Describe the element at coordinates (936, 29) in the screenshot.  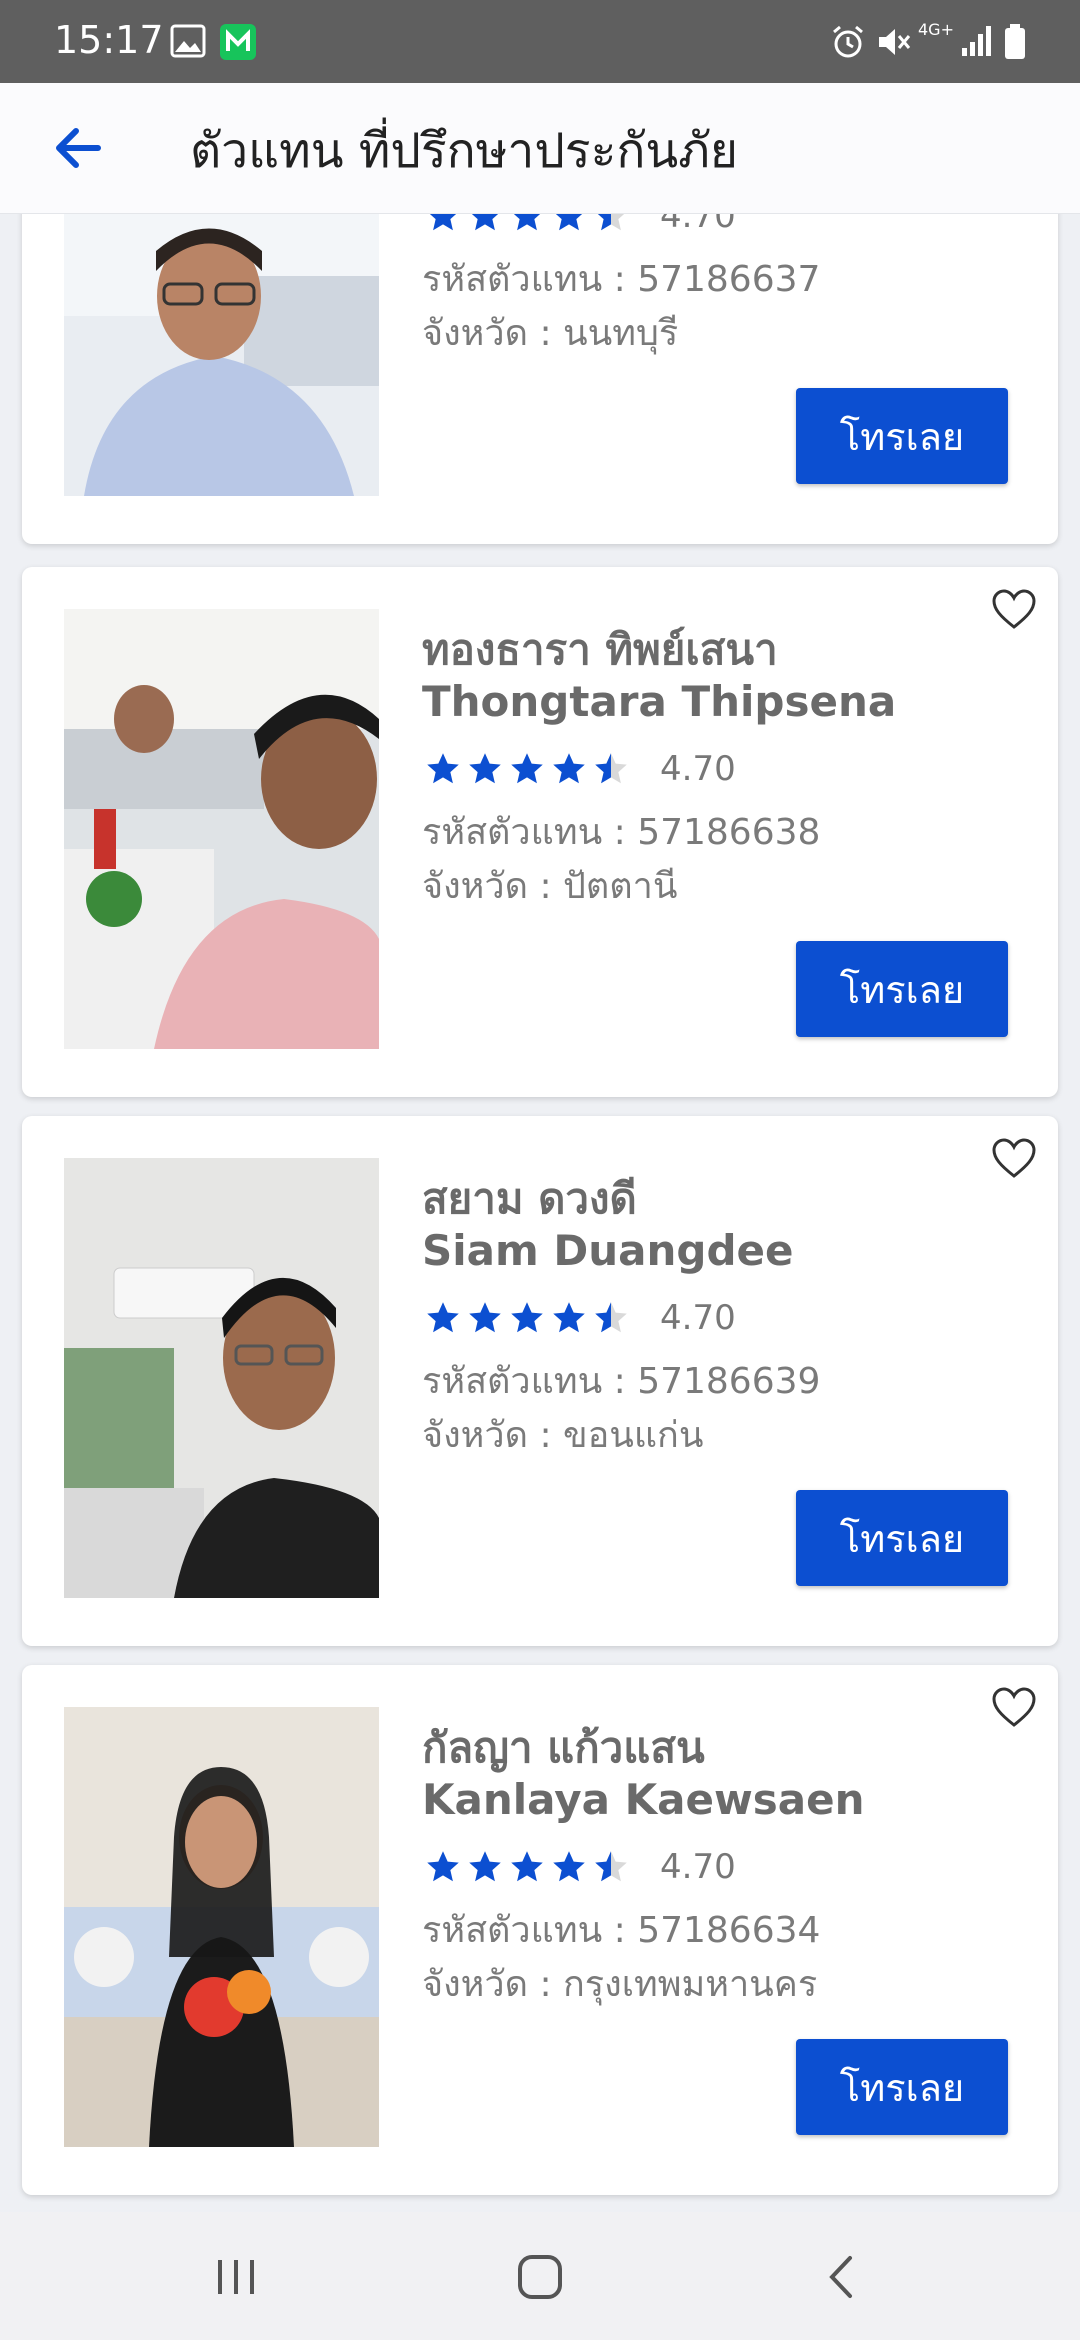
I see `4g-signal-label: 4G+` at that location.